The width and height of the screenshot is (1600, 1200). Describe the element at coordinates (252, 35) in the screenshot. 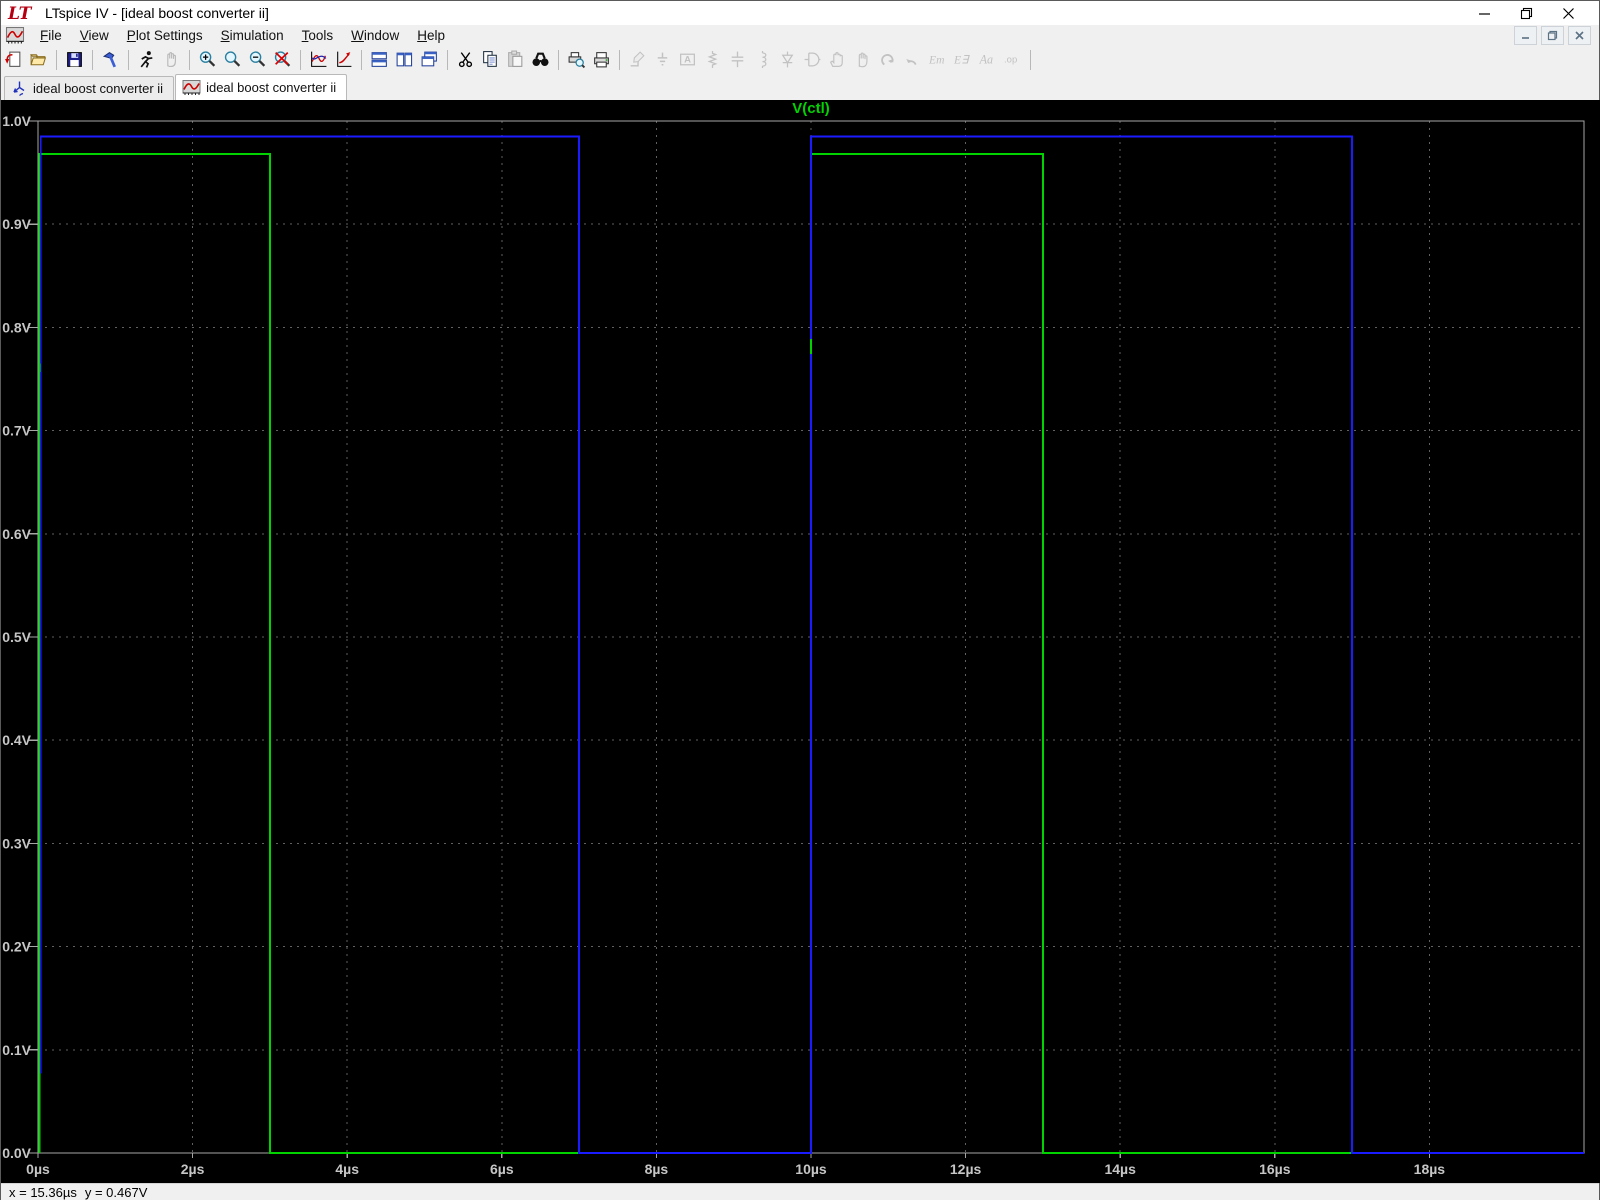

I see `menu-simulation: Simulation` at that location.